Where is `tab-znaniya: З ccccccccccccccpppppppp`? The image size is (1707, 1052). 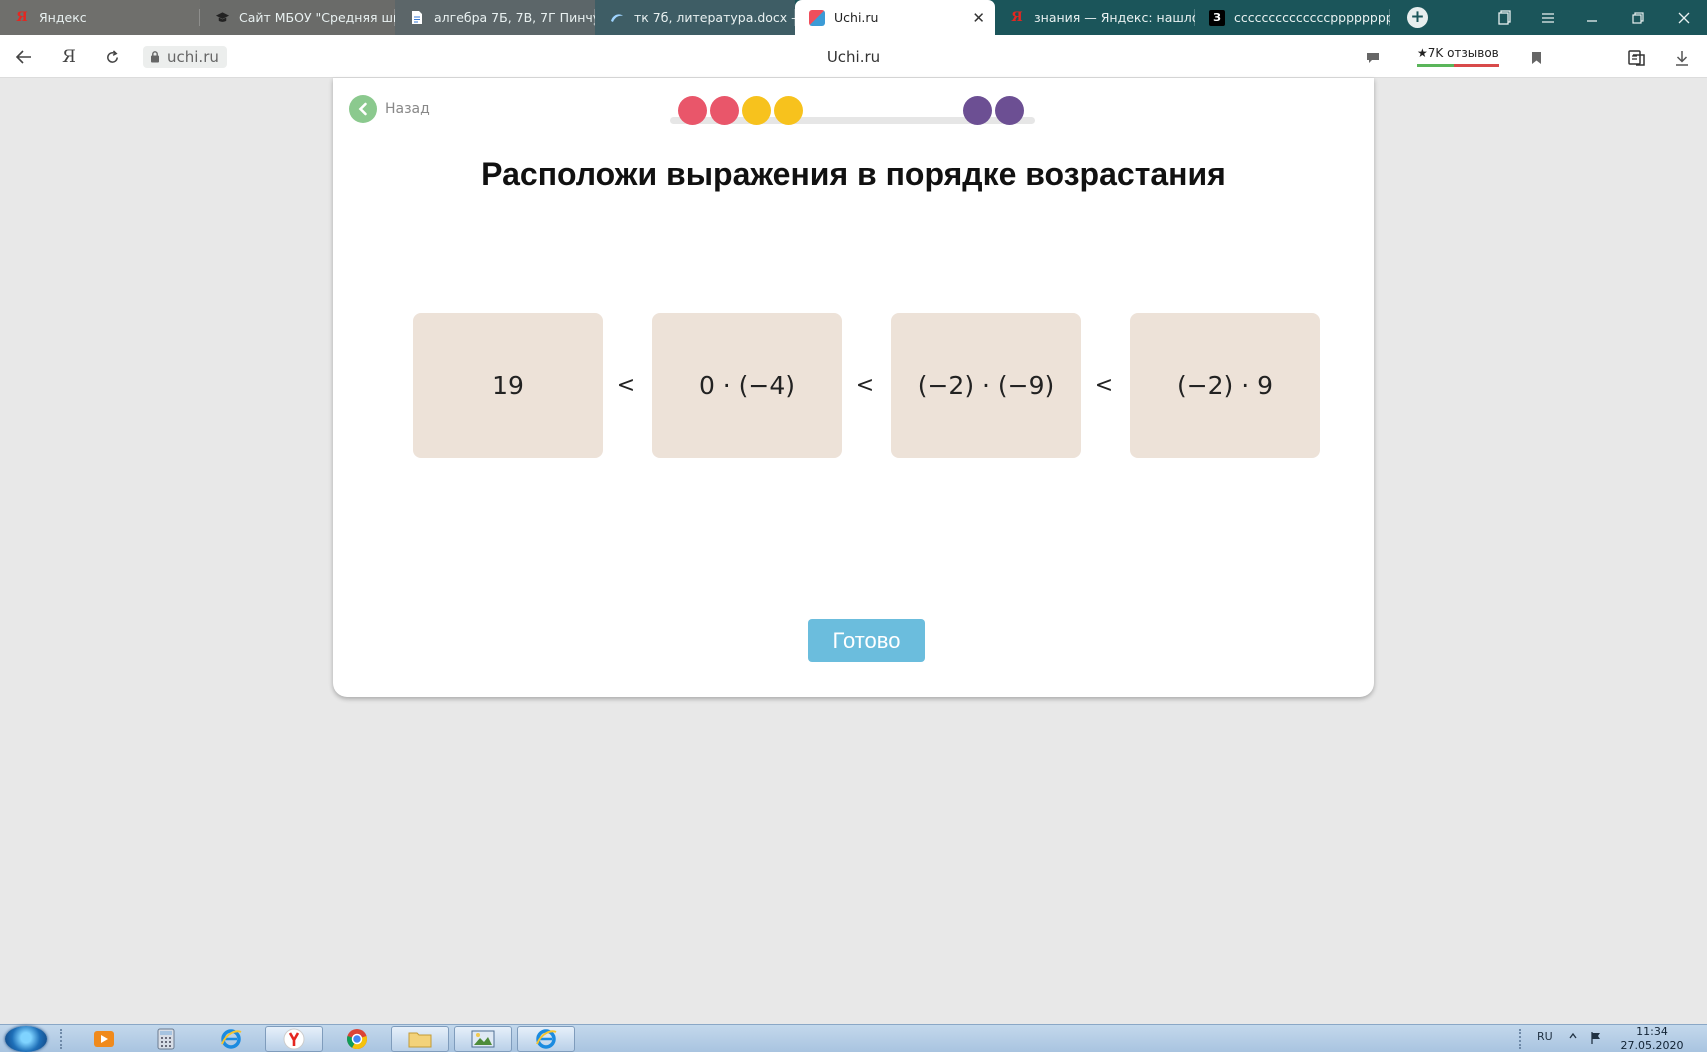
tab-znaniya: З ccccccccccccccpppppppp is located at coordinates (1292, 17).